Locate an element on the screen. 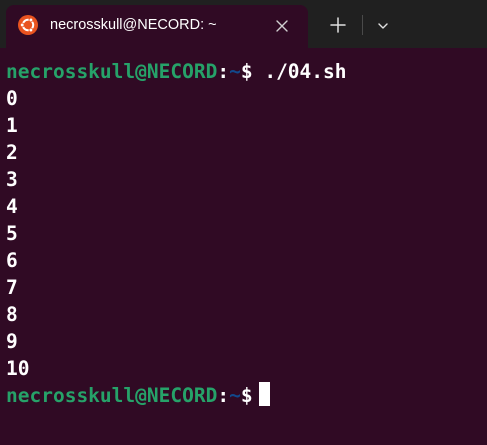  command-text: ./04.sh is located at coordinates (305, 71).